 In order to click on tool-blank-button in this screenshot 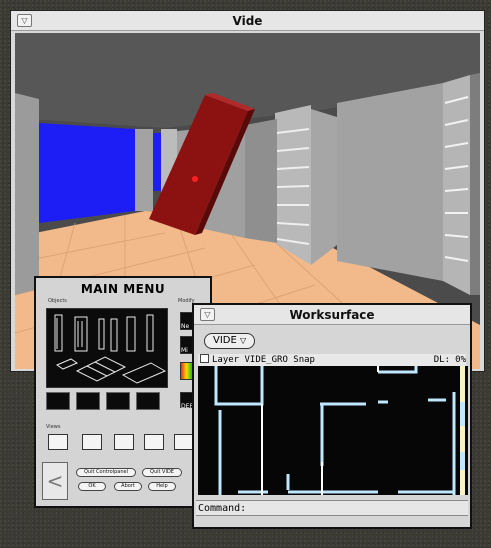, I will do `click(148, 401)`.